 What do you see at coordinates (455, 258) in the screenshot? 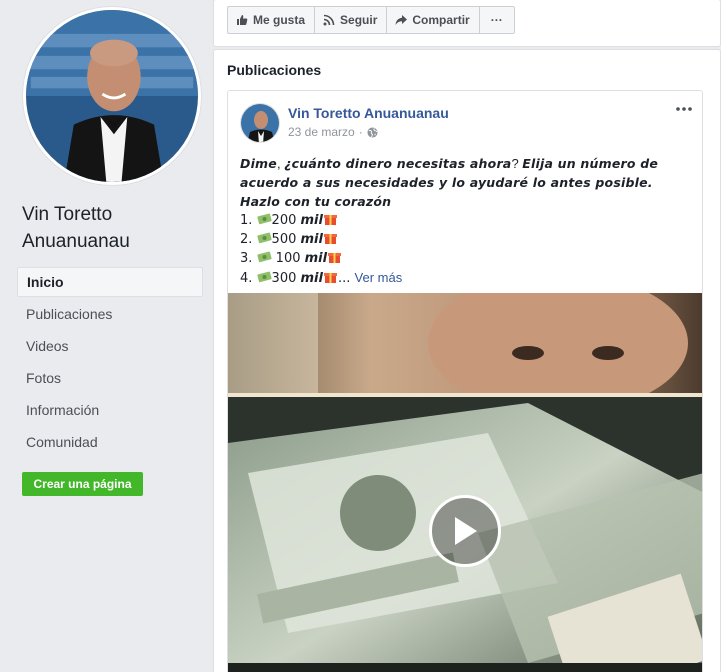
I see `list-item: 3. 100 mil` at bounding box center [455, 258].